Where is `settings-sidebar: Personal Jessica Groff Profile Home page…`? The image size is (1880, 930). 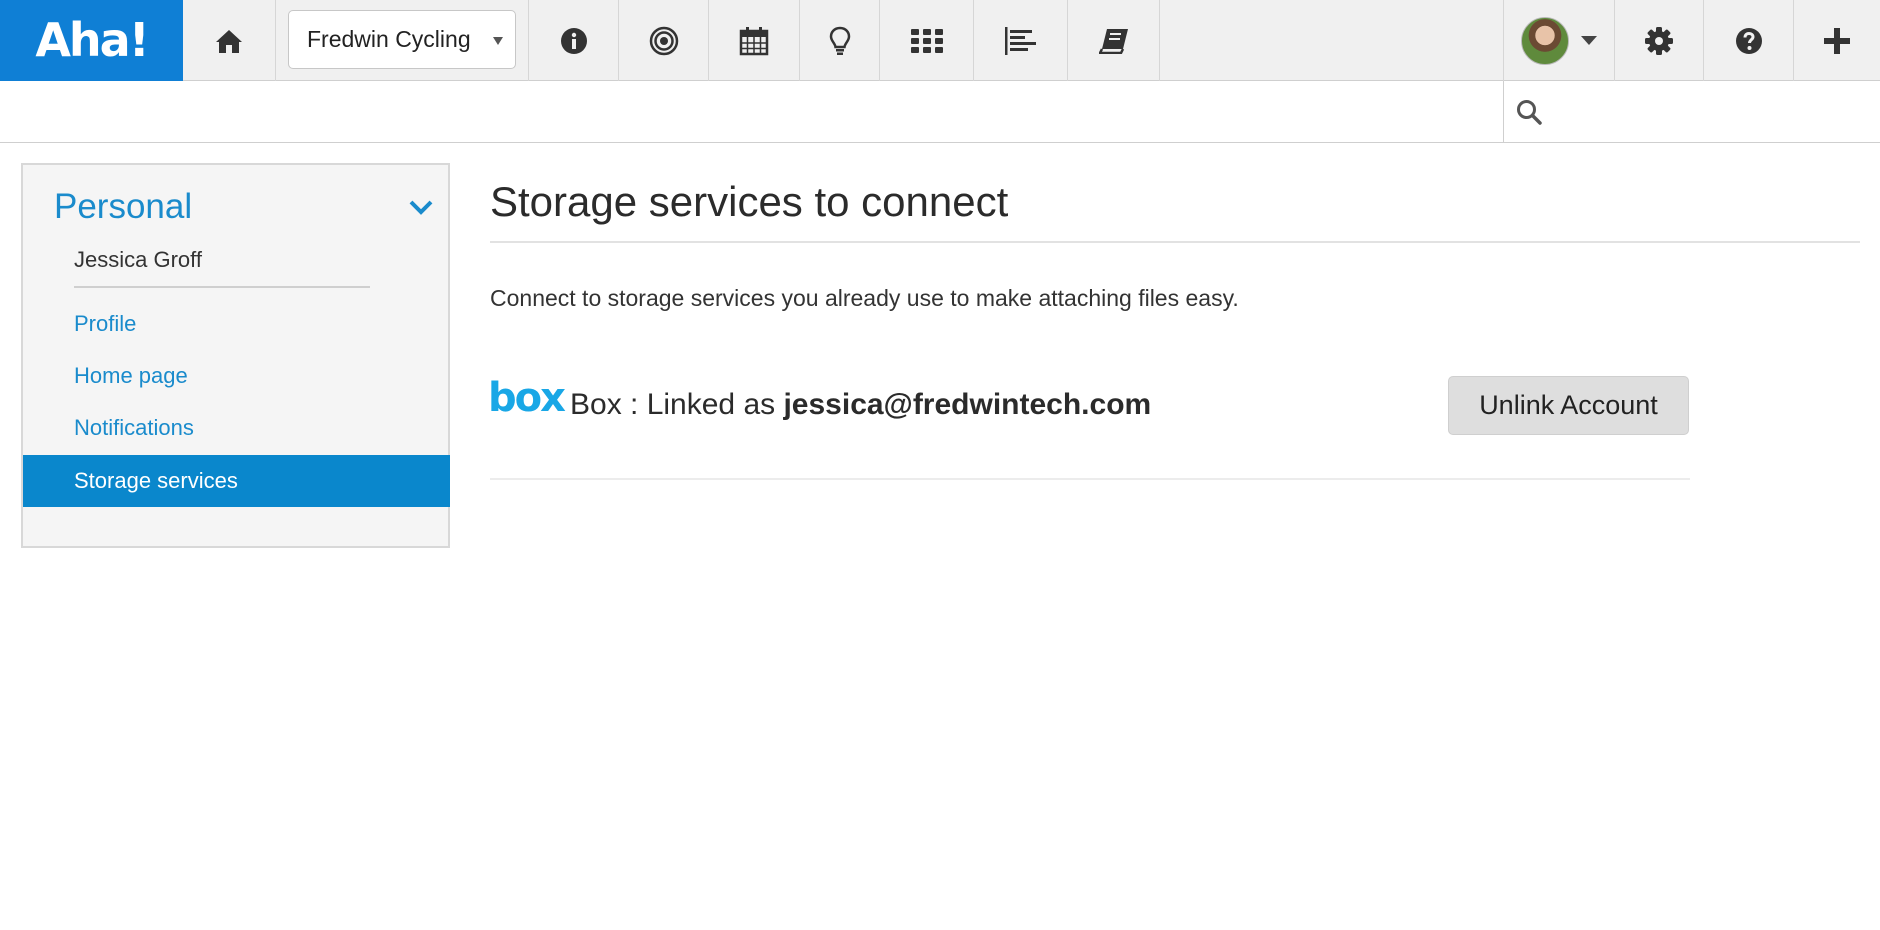 settings-sidebar: Personal Jessica Groff Profile Home page… is located at coordinates (235, 355).